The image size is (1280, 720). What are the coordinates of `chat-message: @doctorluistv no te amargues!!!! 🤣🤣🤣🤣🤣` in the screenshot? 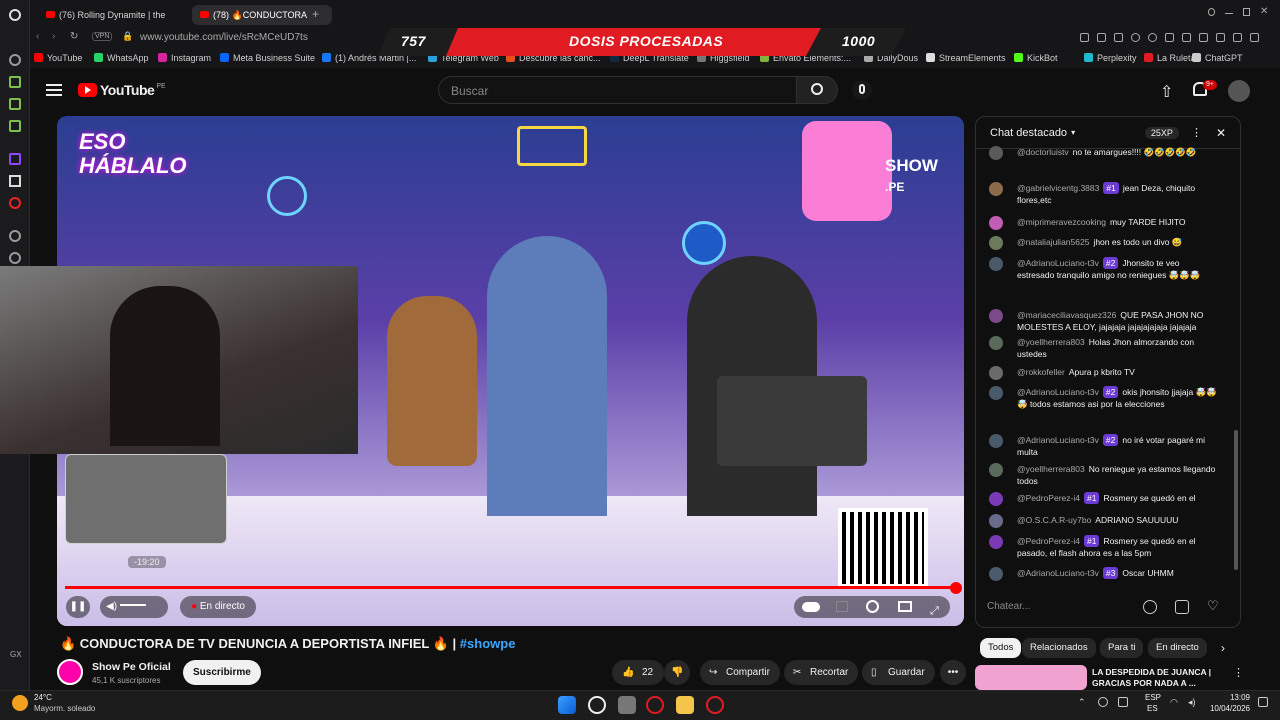 It's located at (1104, 153).